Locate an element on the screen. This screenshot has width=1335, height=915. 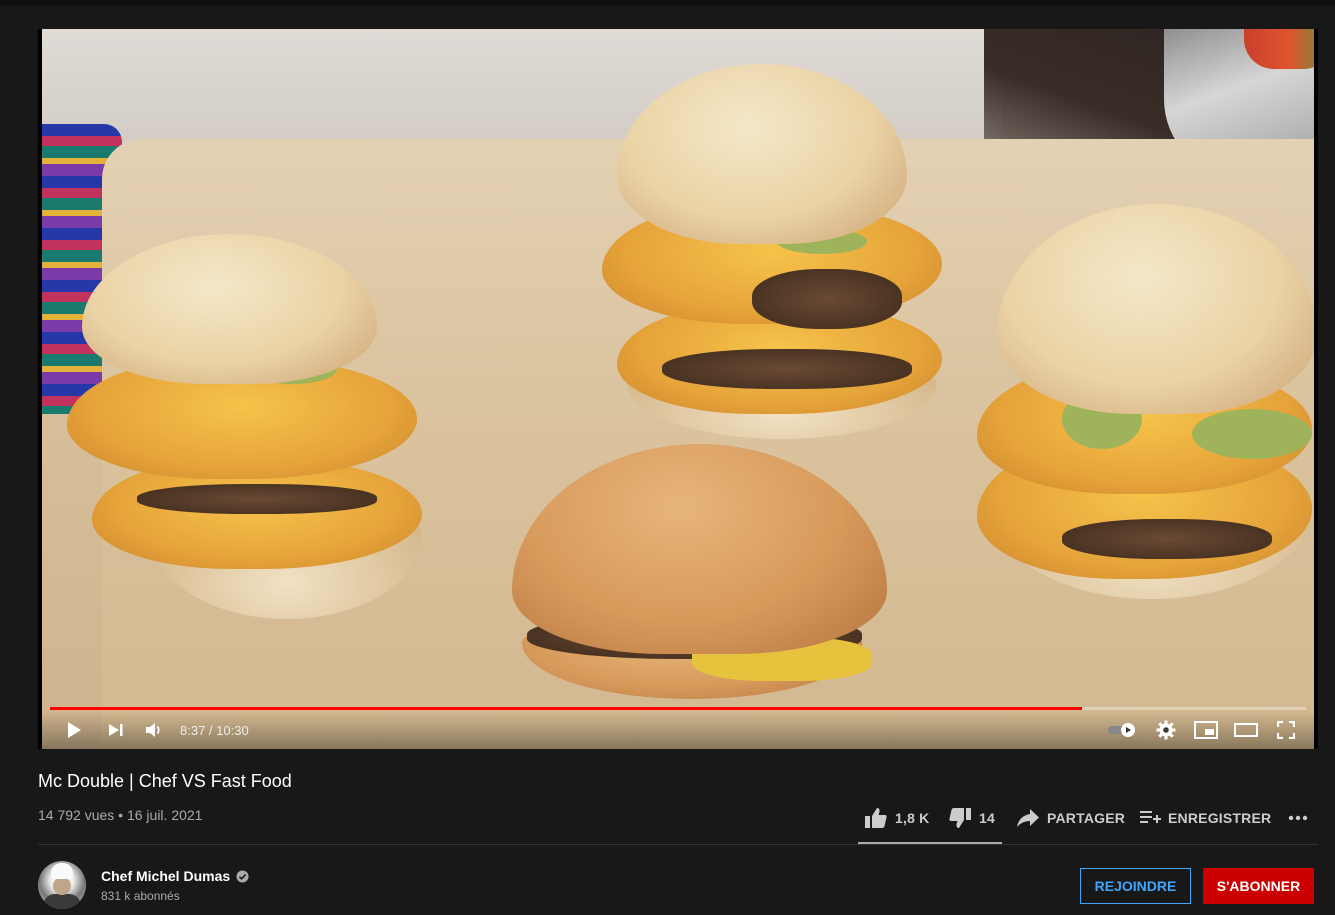
share-icon is located at coordinates (1028, 818).